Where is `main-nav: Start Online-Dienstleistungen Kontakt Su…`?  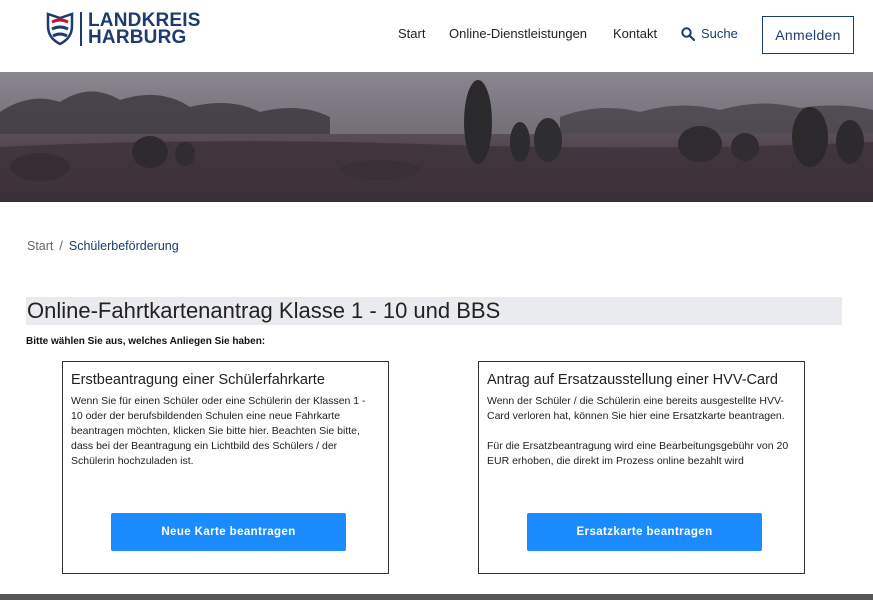
main-nav: Start Online-Dienstleistungen Kontakt Su… is located at coordinates (436, 35).